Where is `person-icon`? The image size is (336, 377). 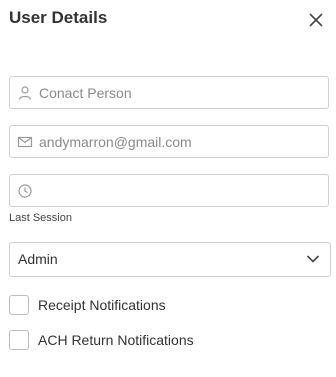 person-icon is located at coordinates (25, 93).